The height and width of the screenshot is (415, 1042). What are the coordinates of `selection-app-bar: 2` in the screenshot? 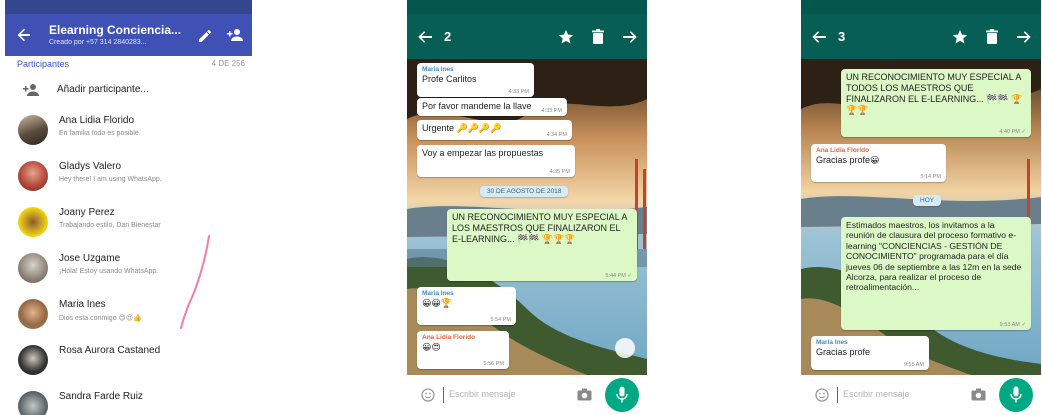 It's located at (527, 36).